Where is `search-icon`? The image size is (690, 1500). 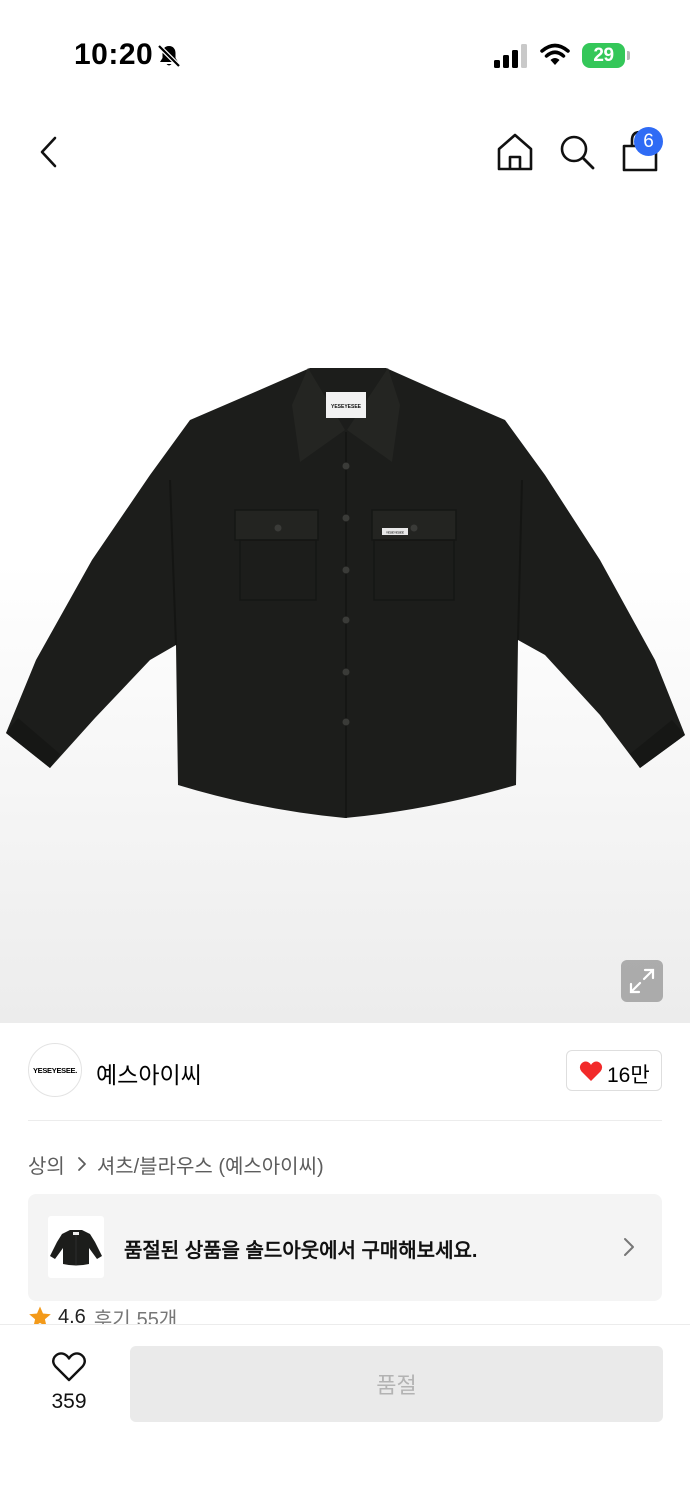
search-icon is located at coordinates (577, 152).